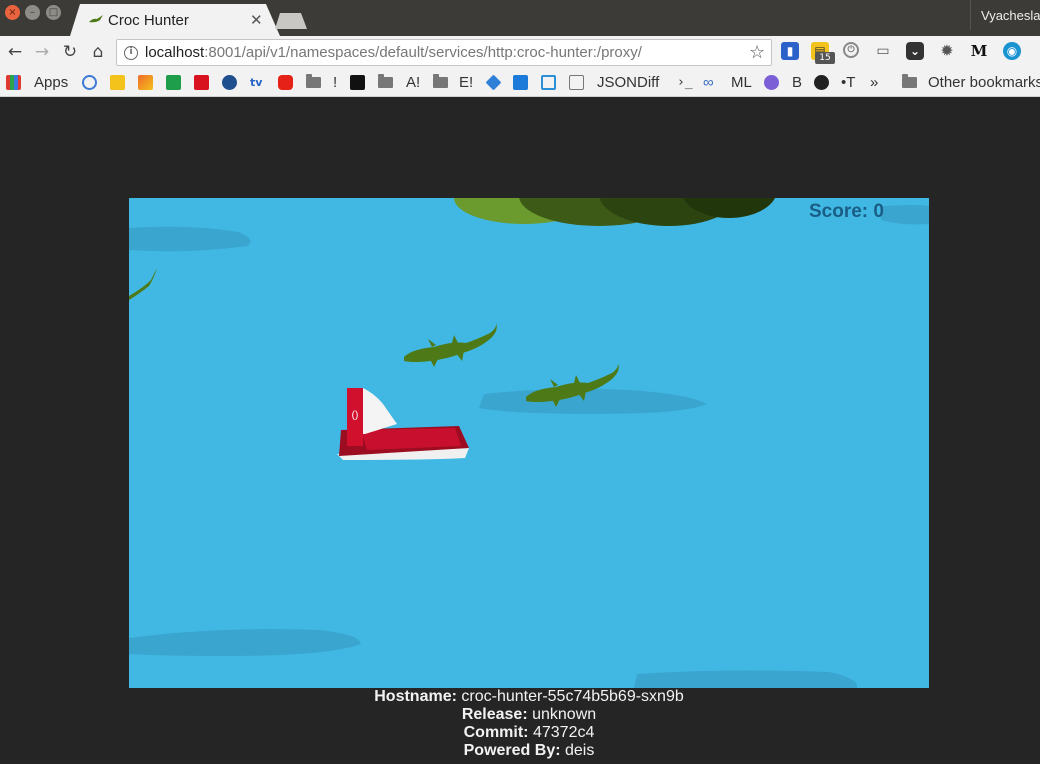 The image size is (1040, 764). Describe the element at coordinates (201, 82) in the screenshot. I see `bookmark-red-icon` at that location.